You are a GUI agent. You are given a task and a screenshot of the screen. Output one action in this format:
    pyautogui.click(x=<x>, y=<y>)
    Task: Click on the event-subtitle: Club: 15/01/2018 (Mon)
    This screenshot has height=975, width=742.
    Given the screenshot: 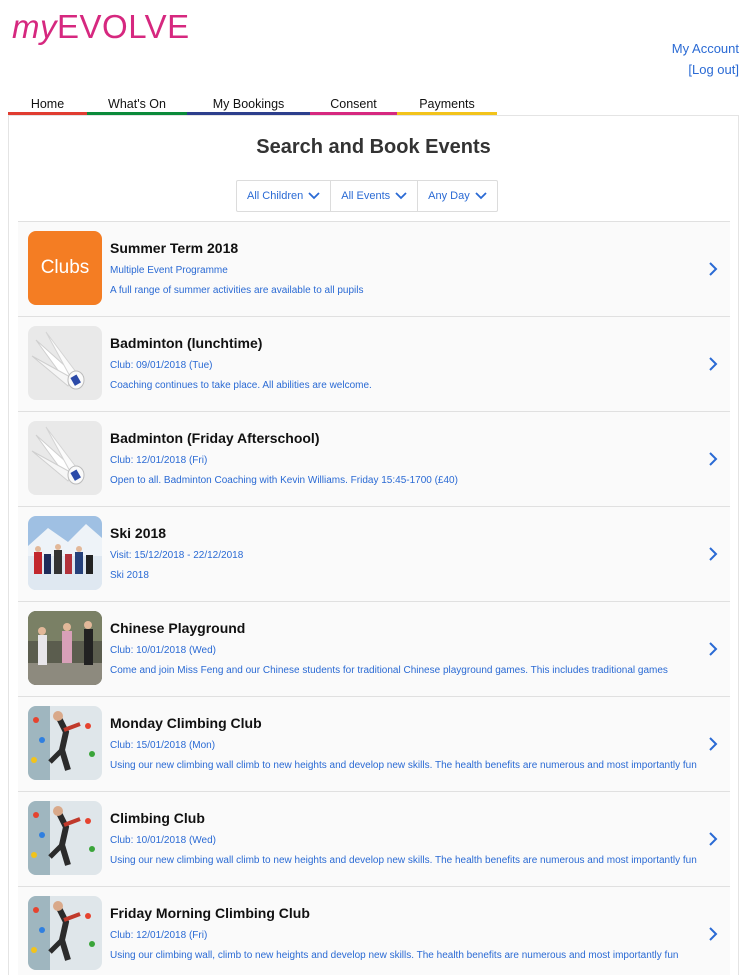 What is the action you would take?
    pyautogui.click(x=163, y=745)
    